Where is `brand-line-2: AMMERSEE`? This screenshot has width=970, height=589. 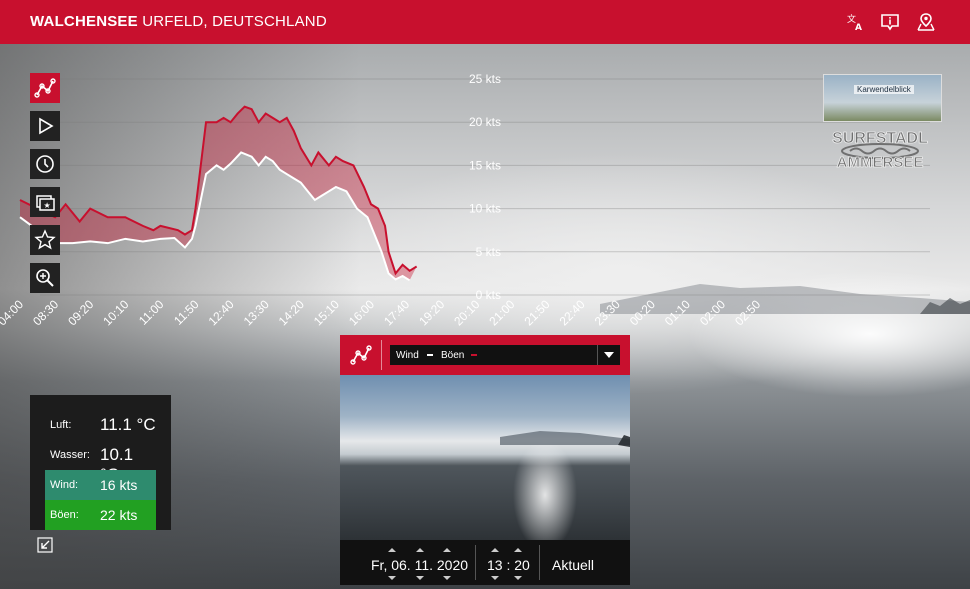 brand-line-2: AMMERSEE is located at coordinates (880, 162).